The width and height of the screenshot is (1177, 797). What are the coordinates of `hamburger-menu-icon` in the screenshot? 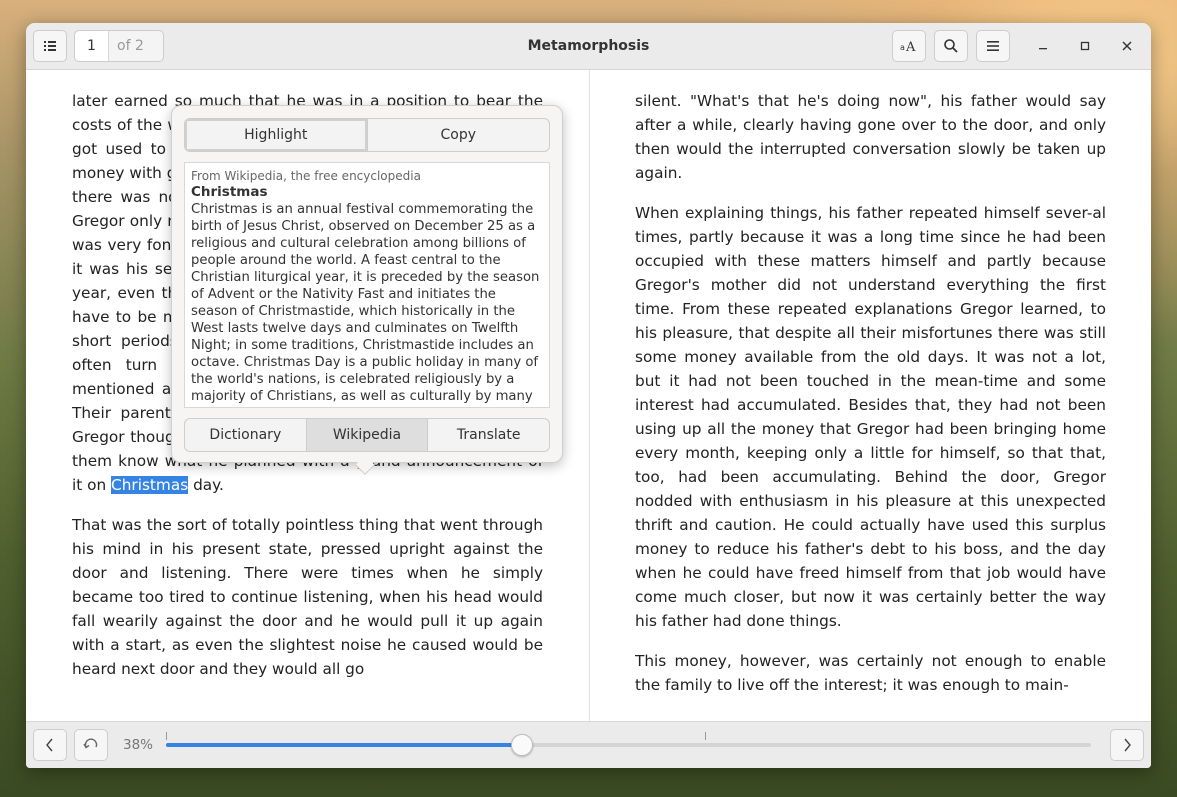 It's located at (993, 46).